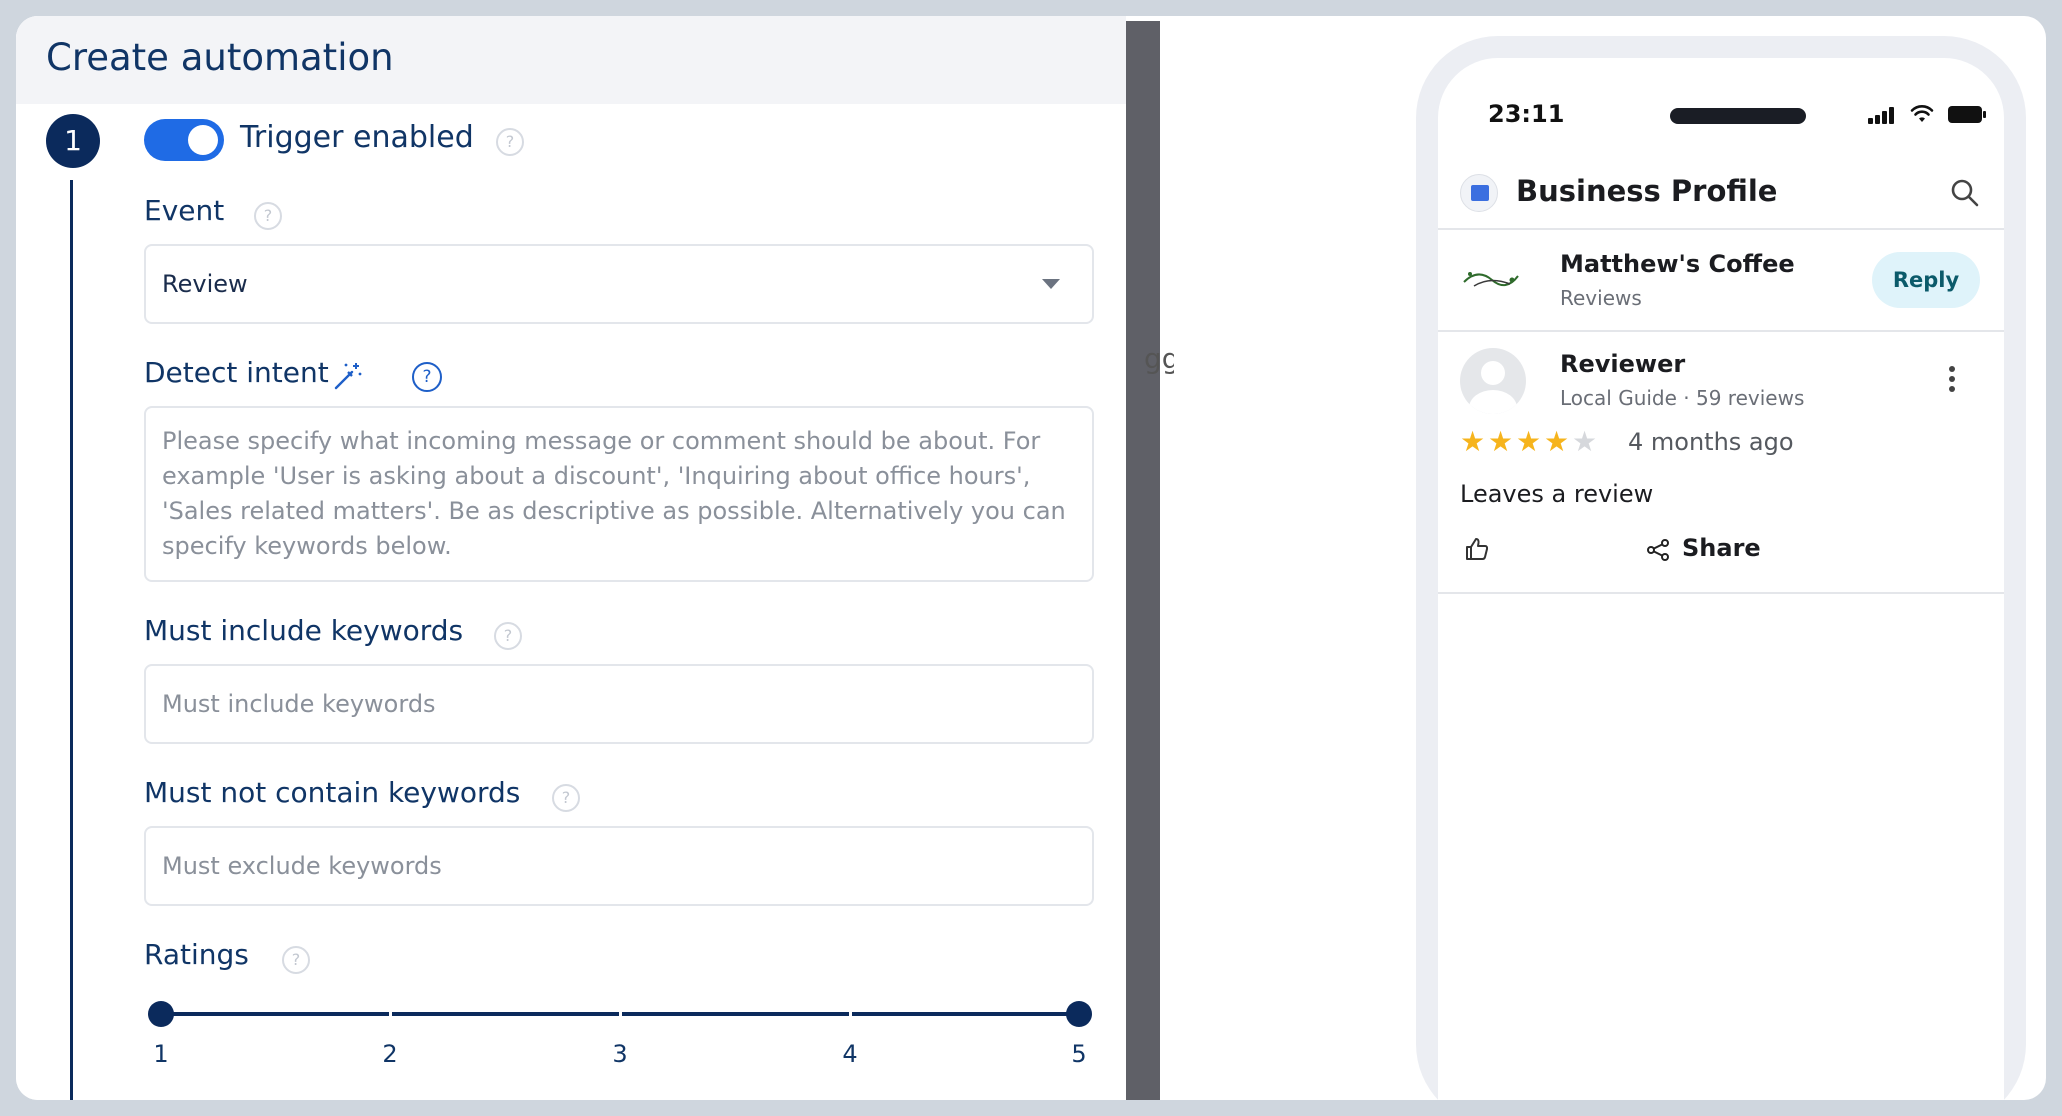 The width and height of the screenshot is (2062, 1116). I want to click on must-not-contain-label: Must not contain keywords, so click(332, 792).